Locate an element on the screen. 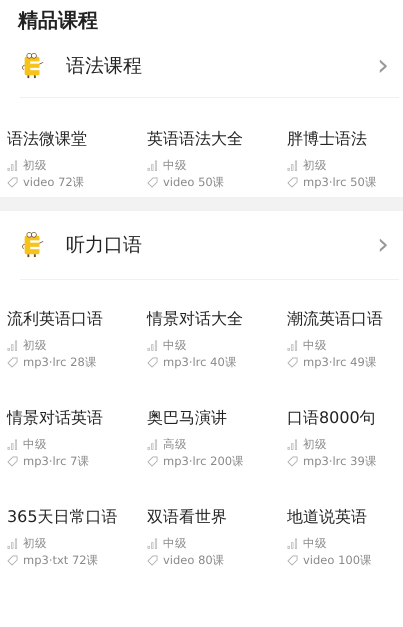 The height and width of the screenshot is (627, 403). course-format: mp3·txt 72课 is located at coordinates (61, 560).